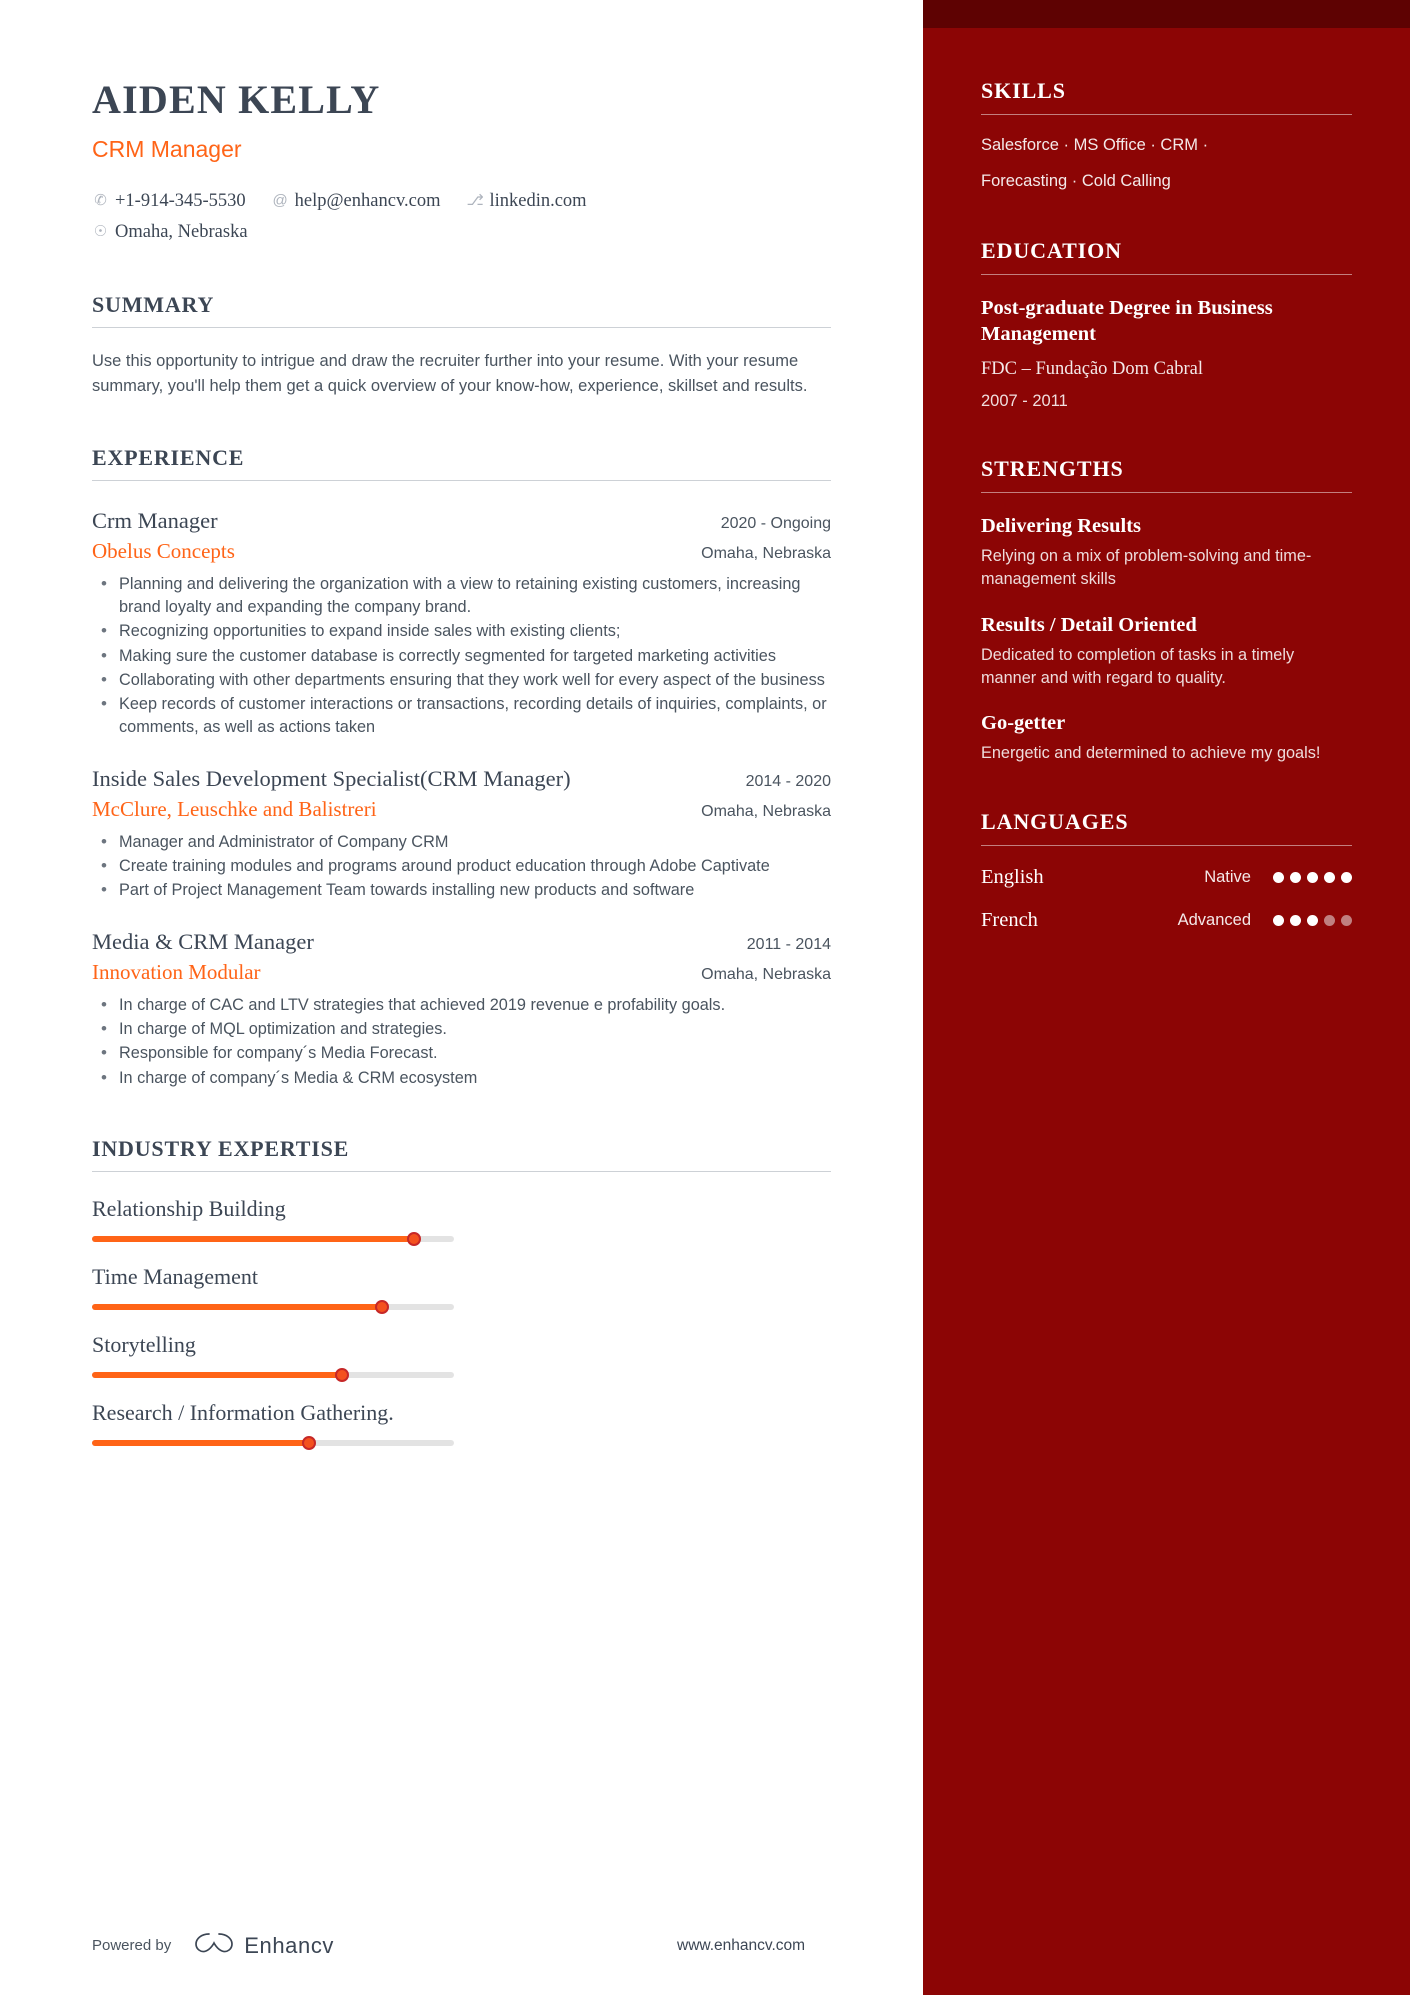 The height and width of the screenshot is (1995, 1410). What do you see at coordinates (236, 99) in the screenshot?
I see `candidate-name: AIDEN KELLY` at bounding box center [236, 99].